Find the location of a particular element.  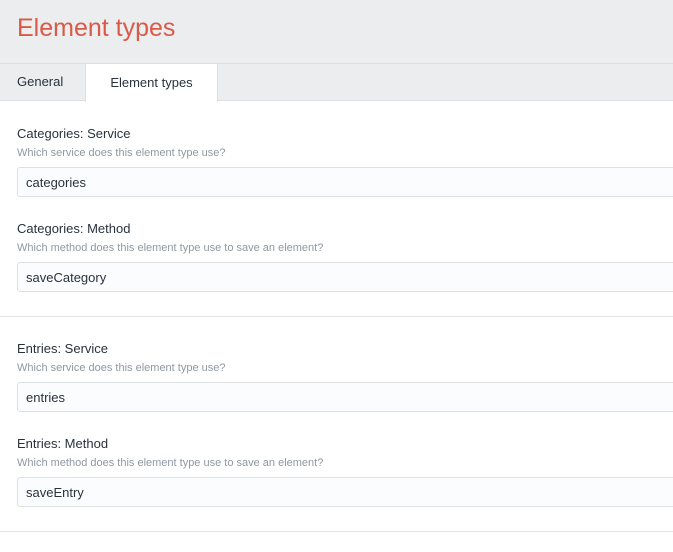

page-header: Element types is located at coordinates (336, 31).